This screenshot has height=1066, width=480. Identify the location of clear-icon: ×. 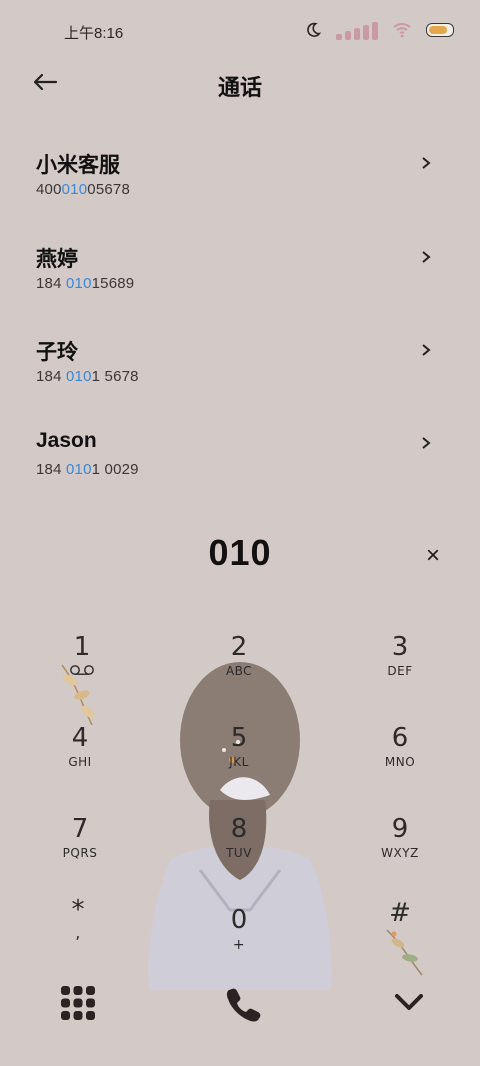
(433, 556).